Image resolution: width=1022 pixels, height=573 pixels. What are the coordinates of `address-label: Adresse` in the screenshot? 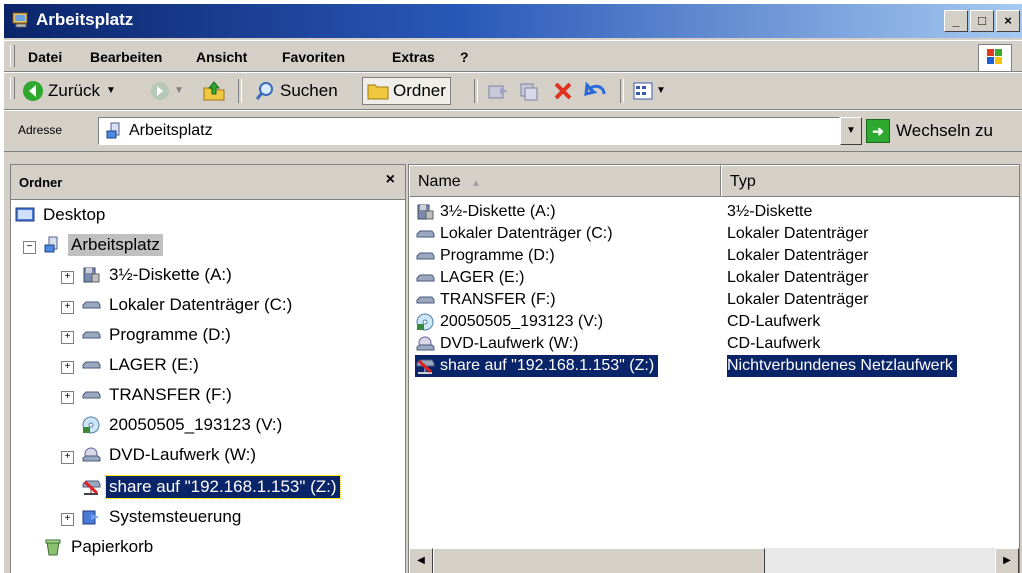 It's located at (40, 130).